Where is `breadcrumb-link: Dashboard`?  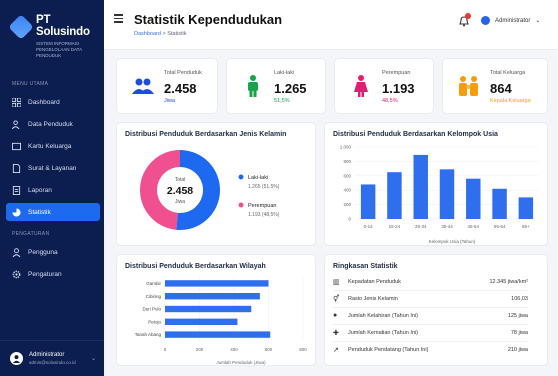 breadcrumb-link: Dashboard is located at coordinates (147, 34).